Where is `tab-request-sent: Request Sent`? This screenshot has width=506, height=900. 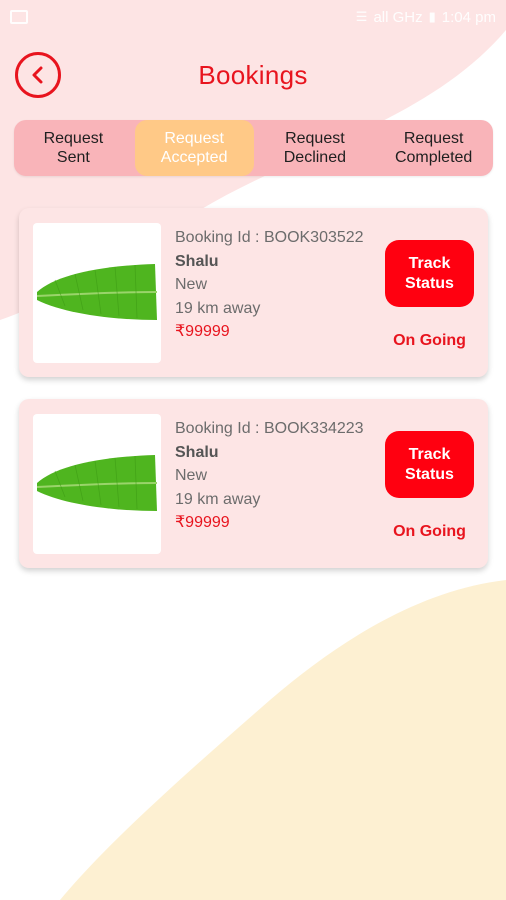 tab-request-sent: Request Sent is located at coordinates (73, 148).